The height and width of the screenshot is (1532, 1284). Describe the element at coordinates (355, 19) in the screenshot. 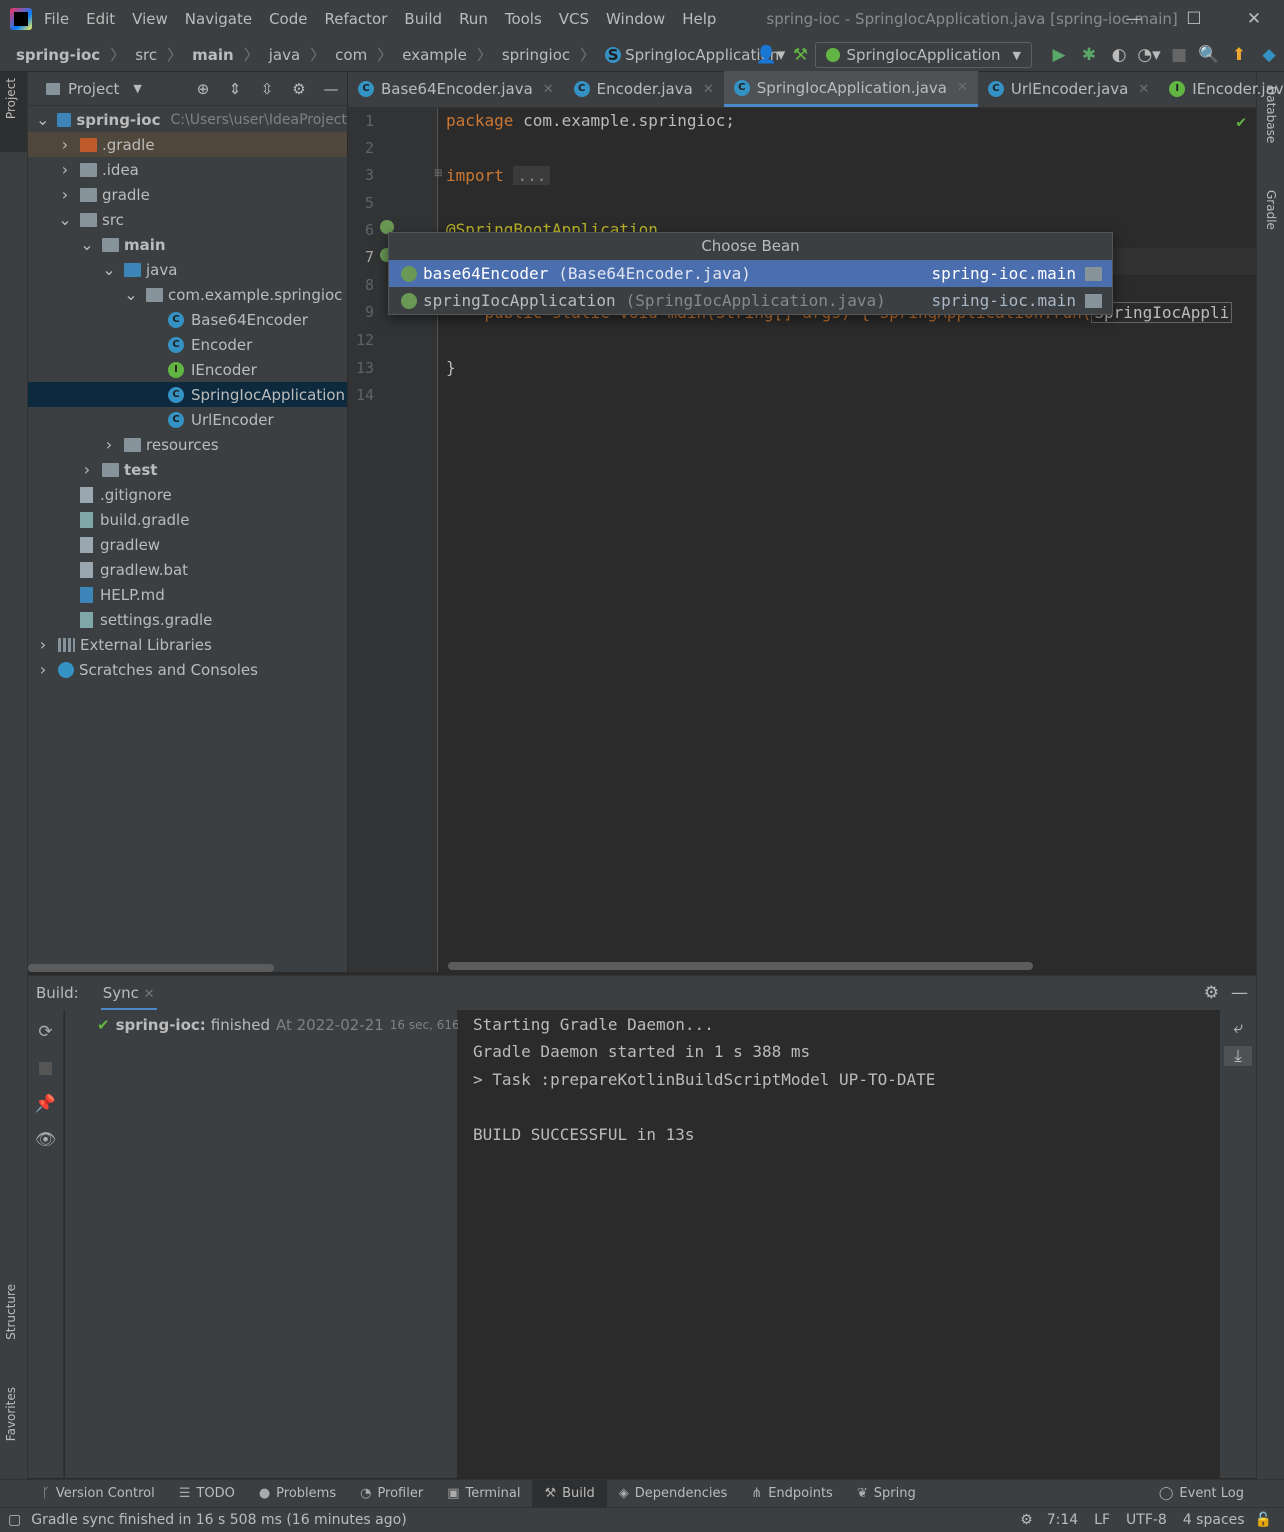

I see `menu-refactor: Refactor` at that location.